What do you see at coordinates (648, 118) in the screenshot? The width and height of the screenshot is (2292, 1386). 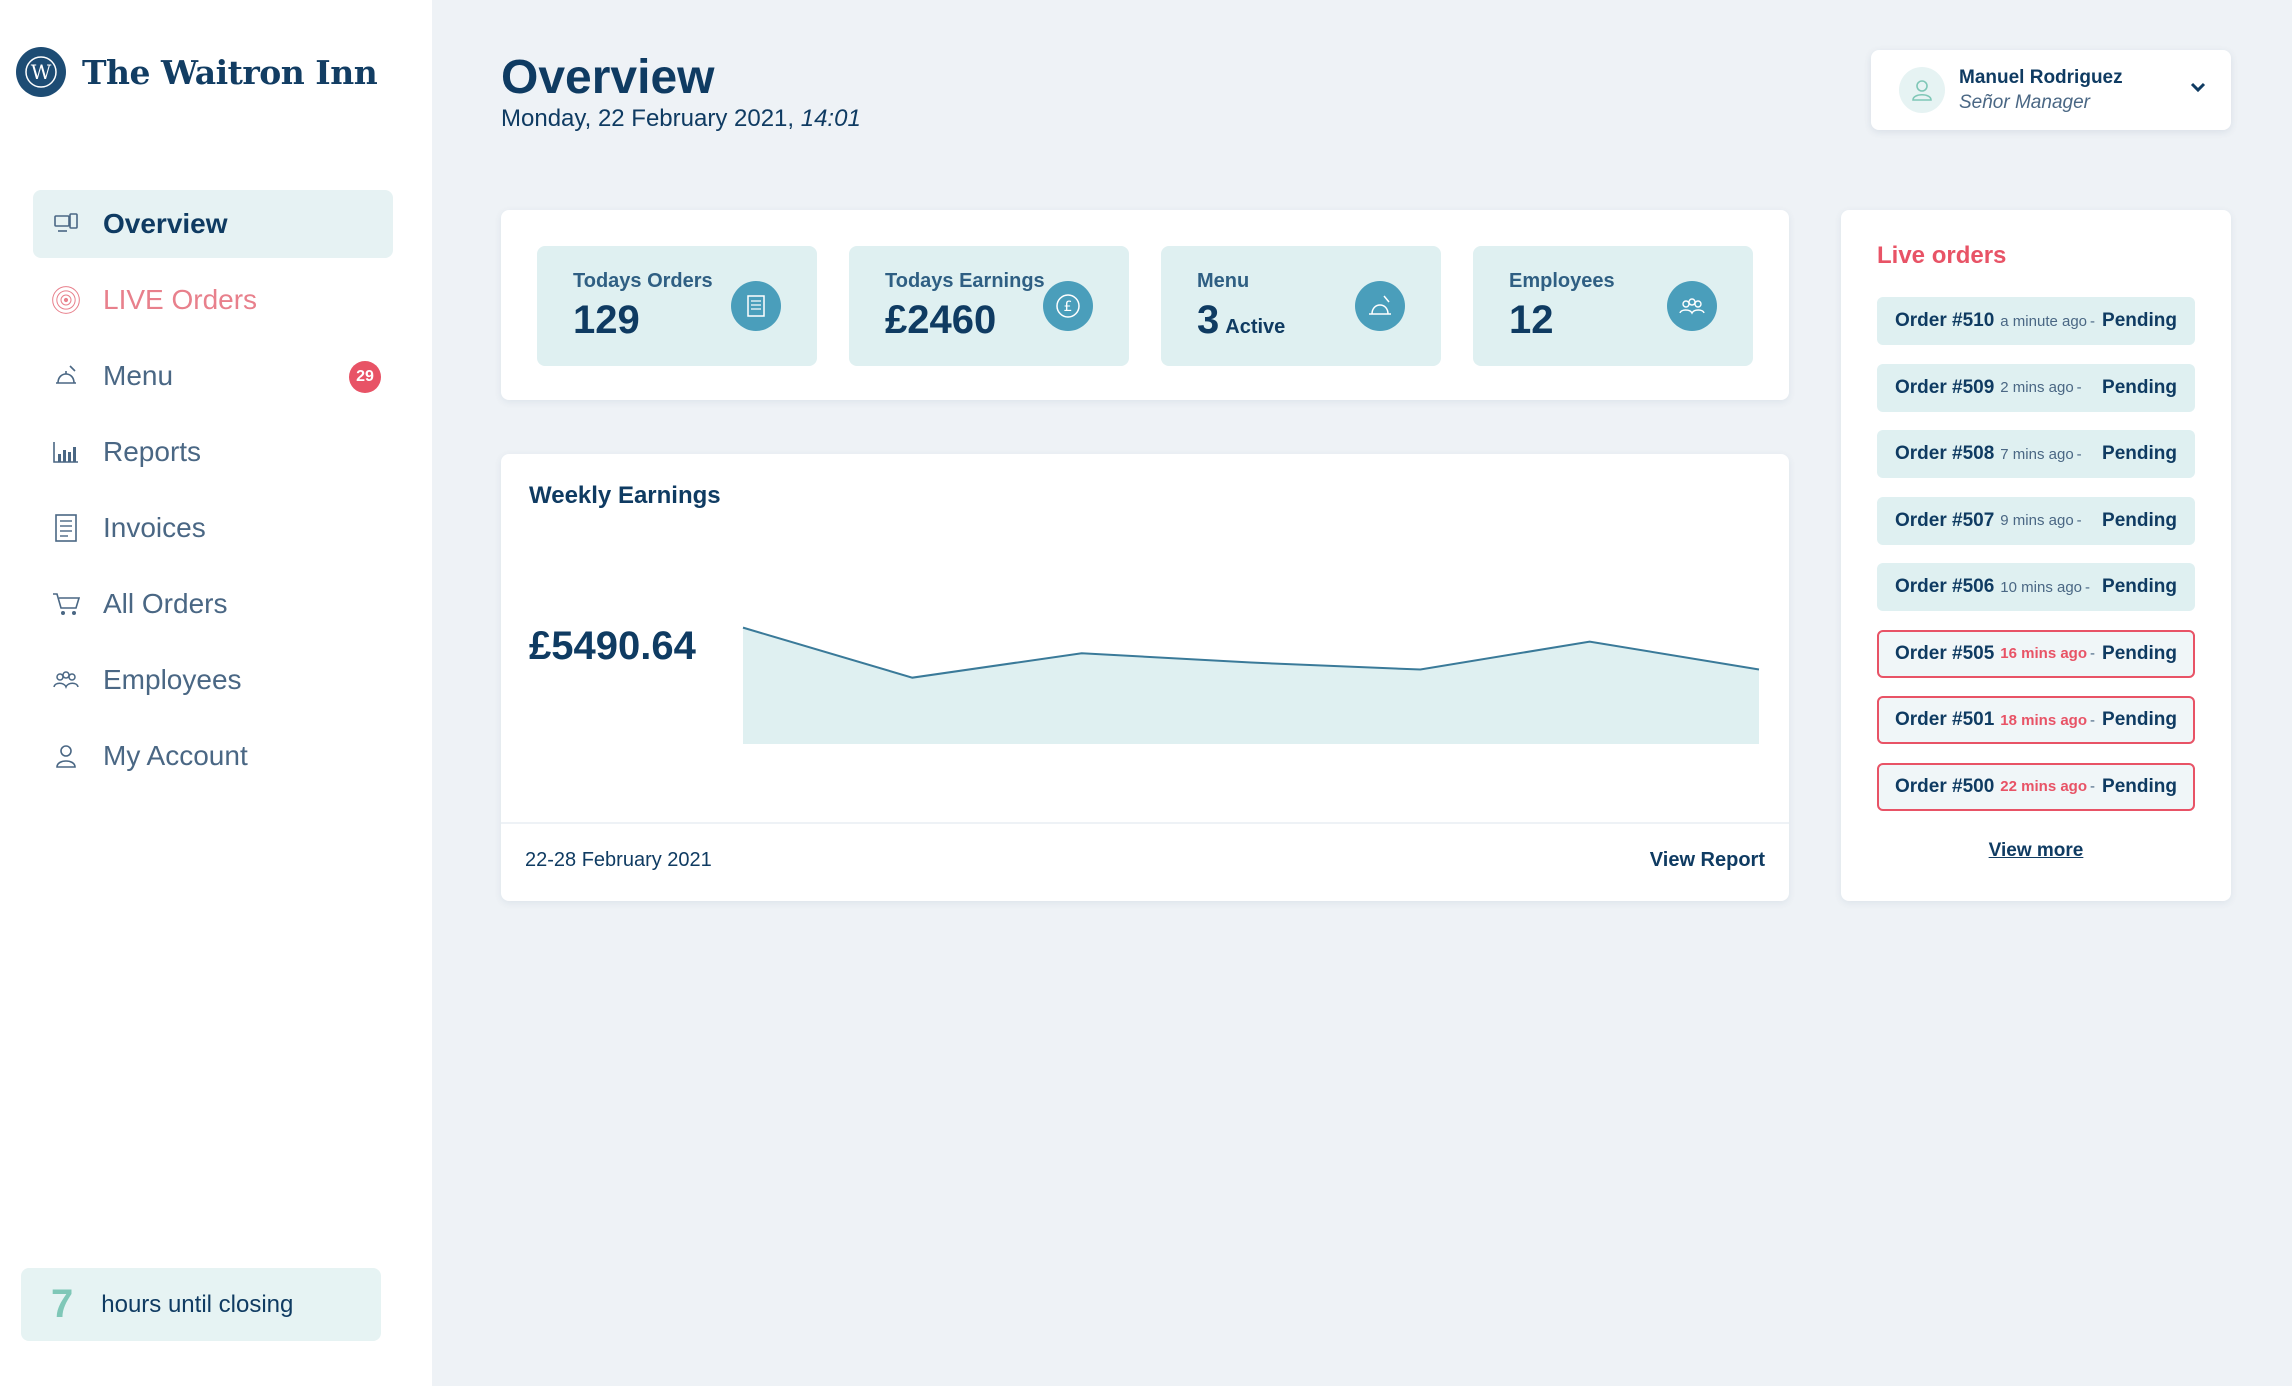 I see `date-text: Monday, 22 February 2021,` at bounding box center [648, 118].